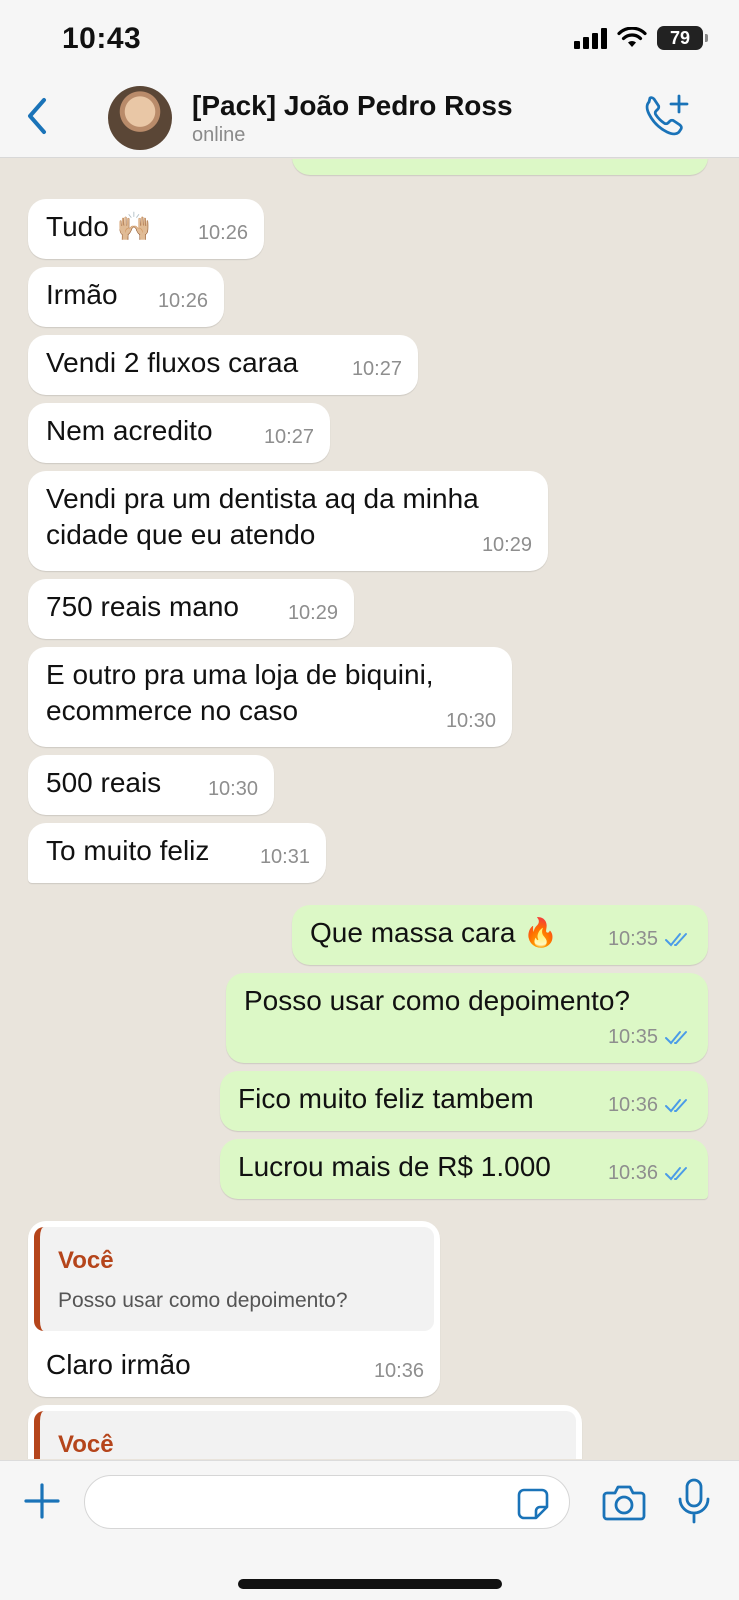  I want to click on cellular-signal-icon, so click(590, 38).